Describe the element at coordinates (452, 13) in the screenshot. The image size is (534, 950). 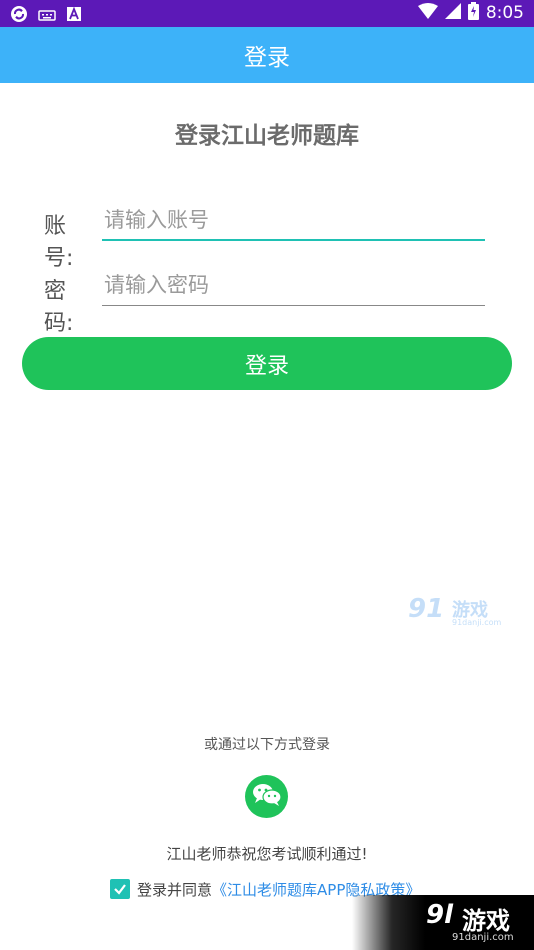
I see `signal-icon` at that location.